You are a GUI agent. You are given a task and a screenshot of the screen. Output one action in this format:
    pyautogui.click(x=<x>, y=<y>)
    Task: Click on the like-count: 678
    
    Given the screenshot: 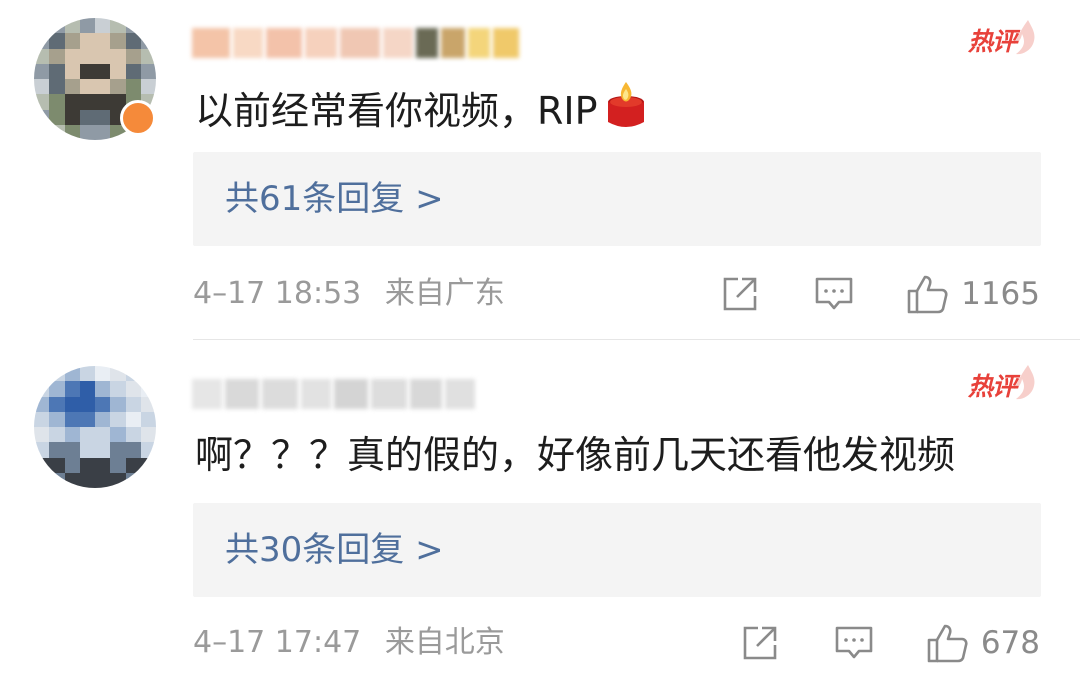 What is the action you would take?
    pyautogui.click(x=1010, y=643)
    